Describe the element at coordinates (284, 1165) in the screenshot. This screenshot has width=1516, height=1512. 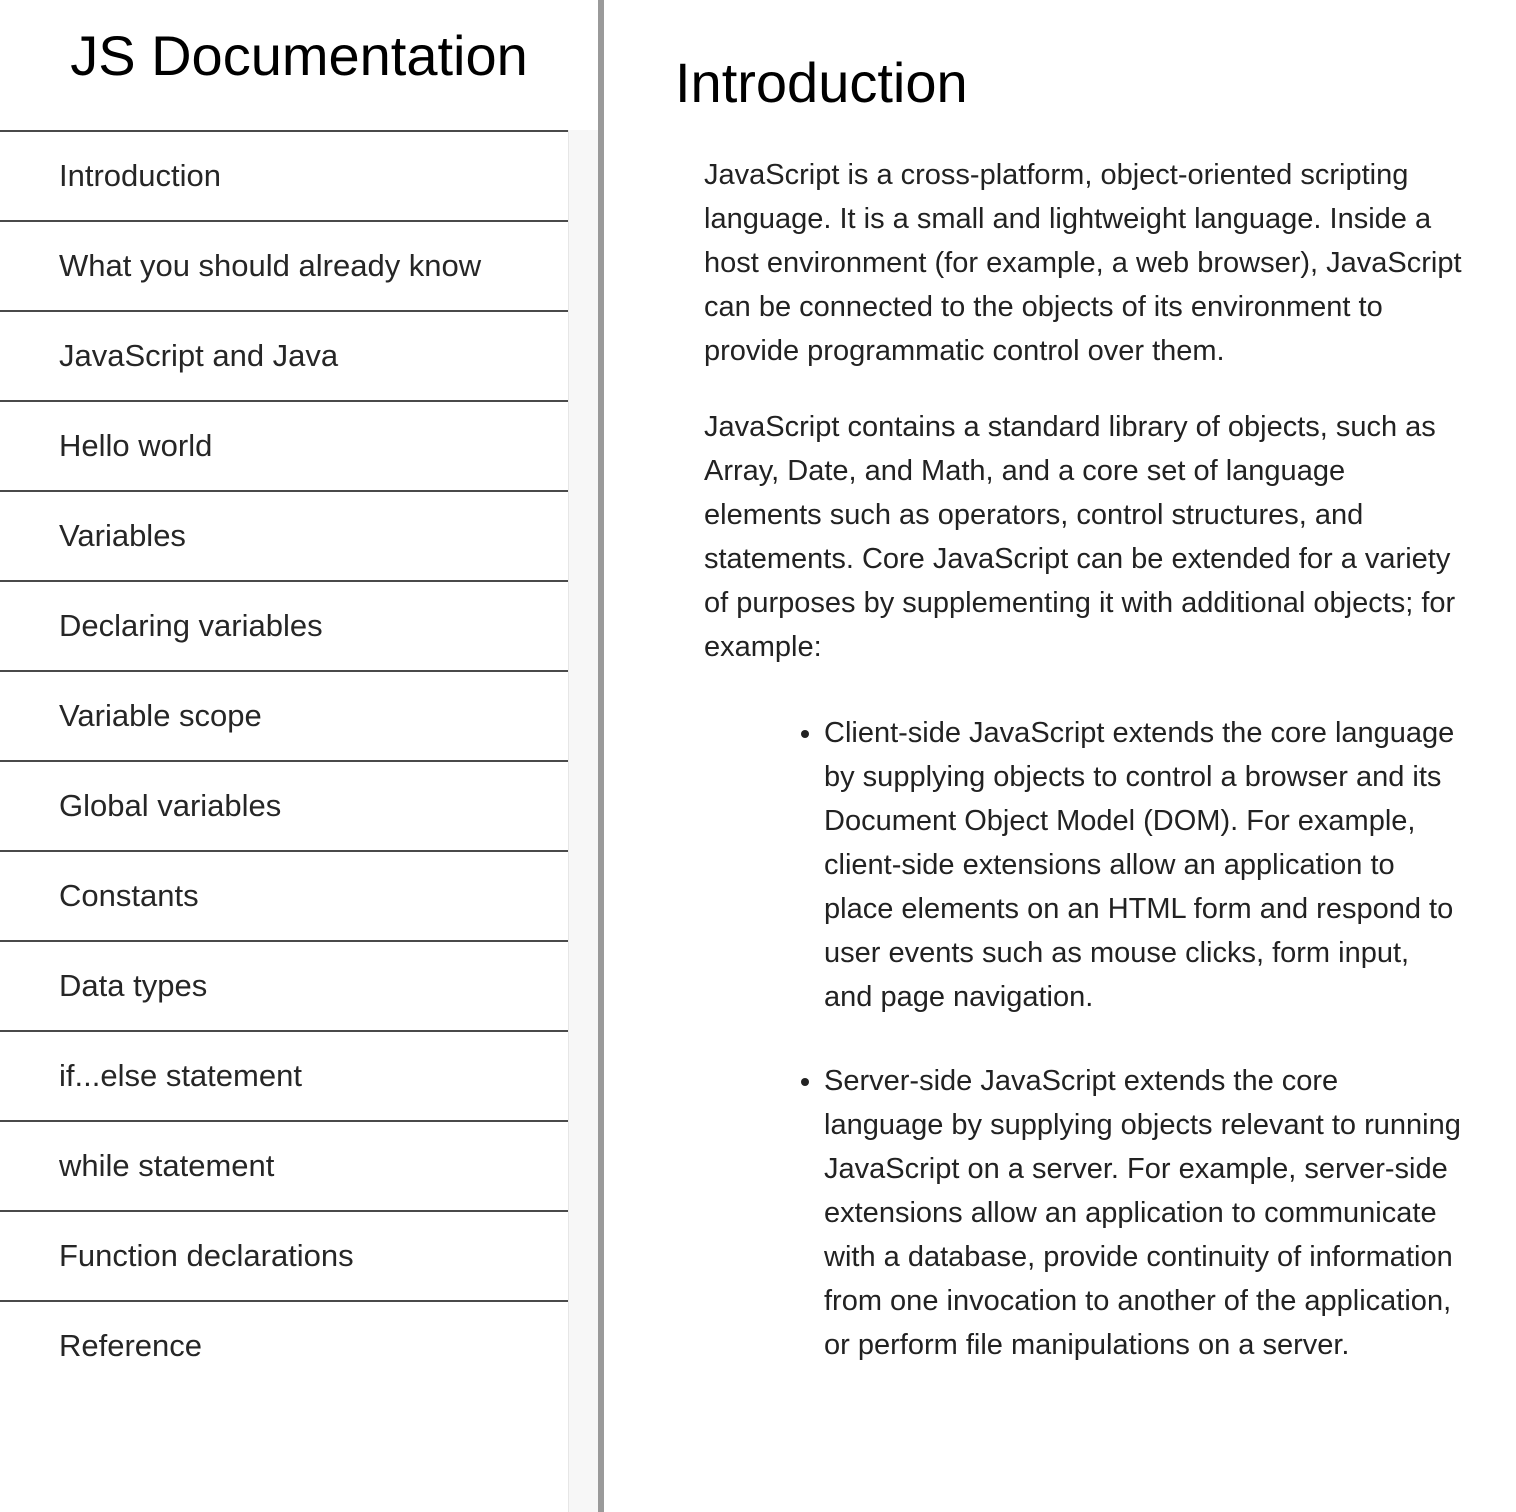
I see `nav-link-while-statement: while statement` at that location.